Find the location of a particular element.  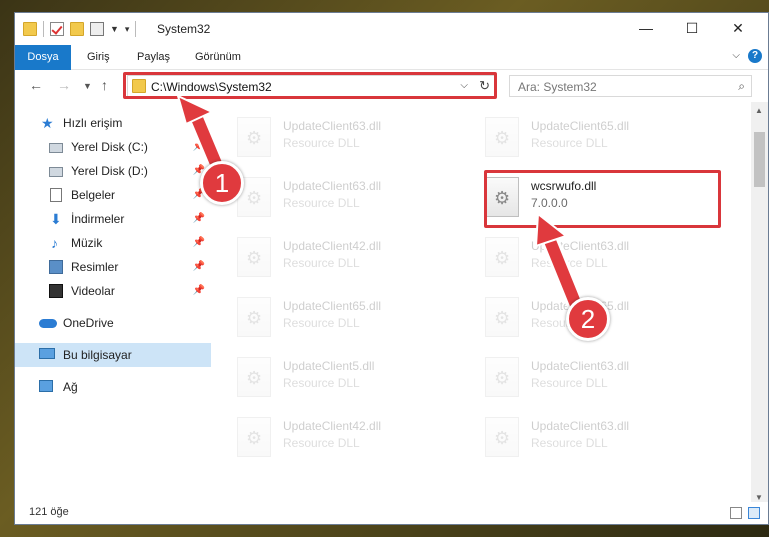

up-arrow-icon: ↑ is located at coordinates (104, 85).